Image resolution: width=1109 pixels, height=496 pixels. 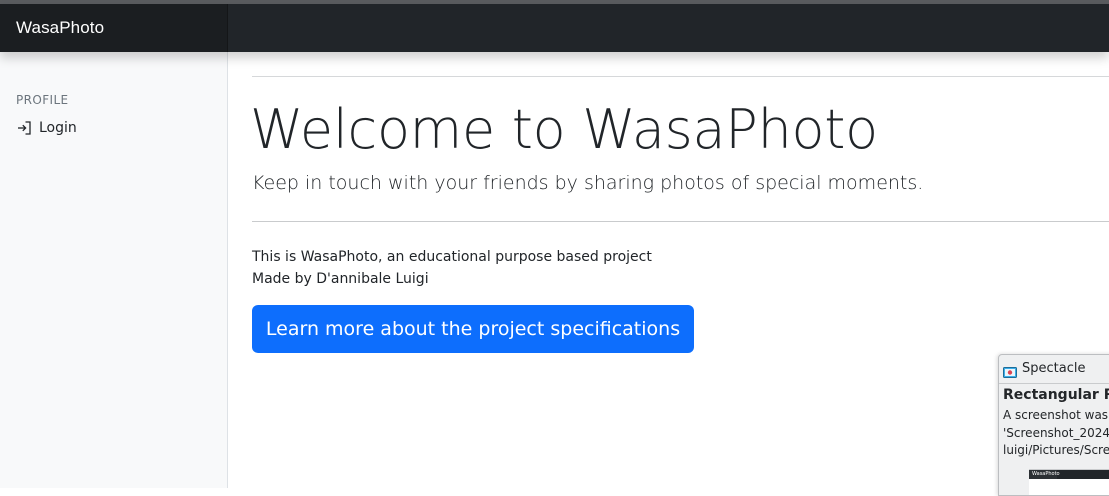 I want to click on thumbnail-brand-text: WasaPhoto, so click(x=1046, y=474).